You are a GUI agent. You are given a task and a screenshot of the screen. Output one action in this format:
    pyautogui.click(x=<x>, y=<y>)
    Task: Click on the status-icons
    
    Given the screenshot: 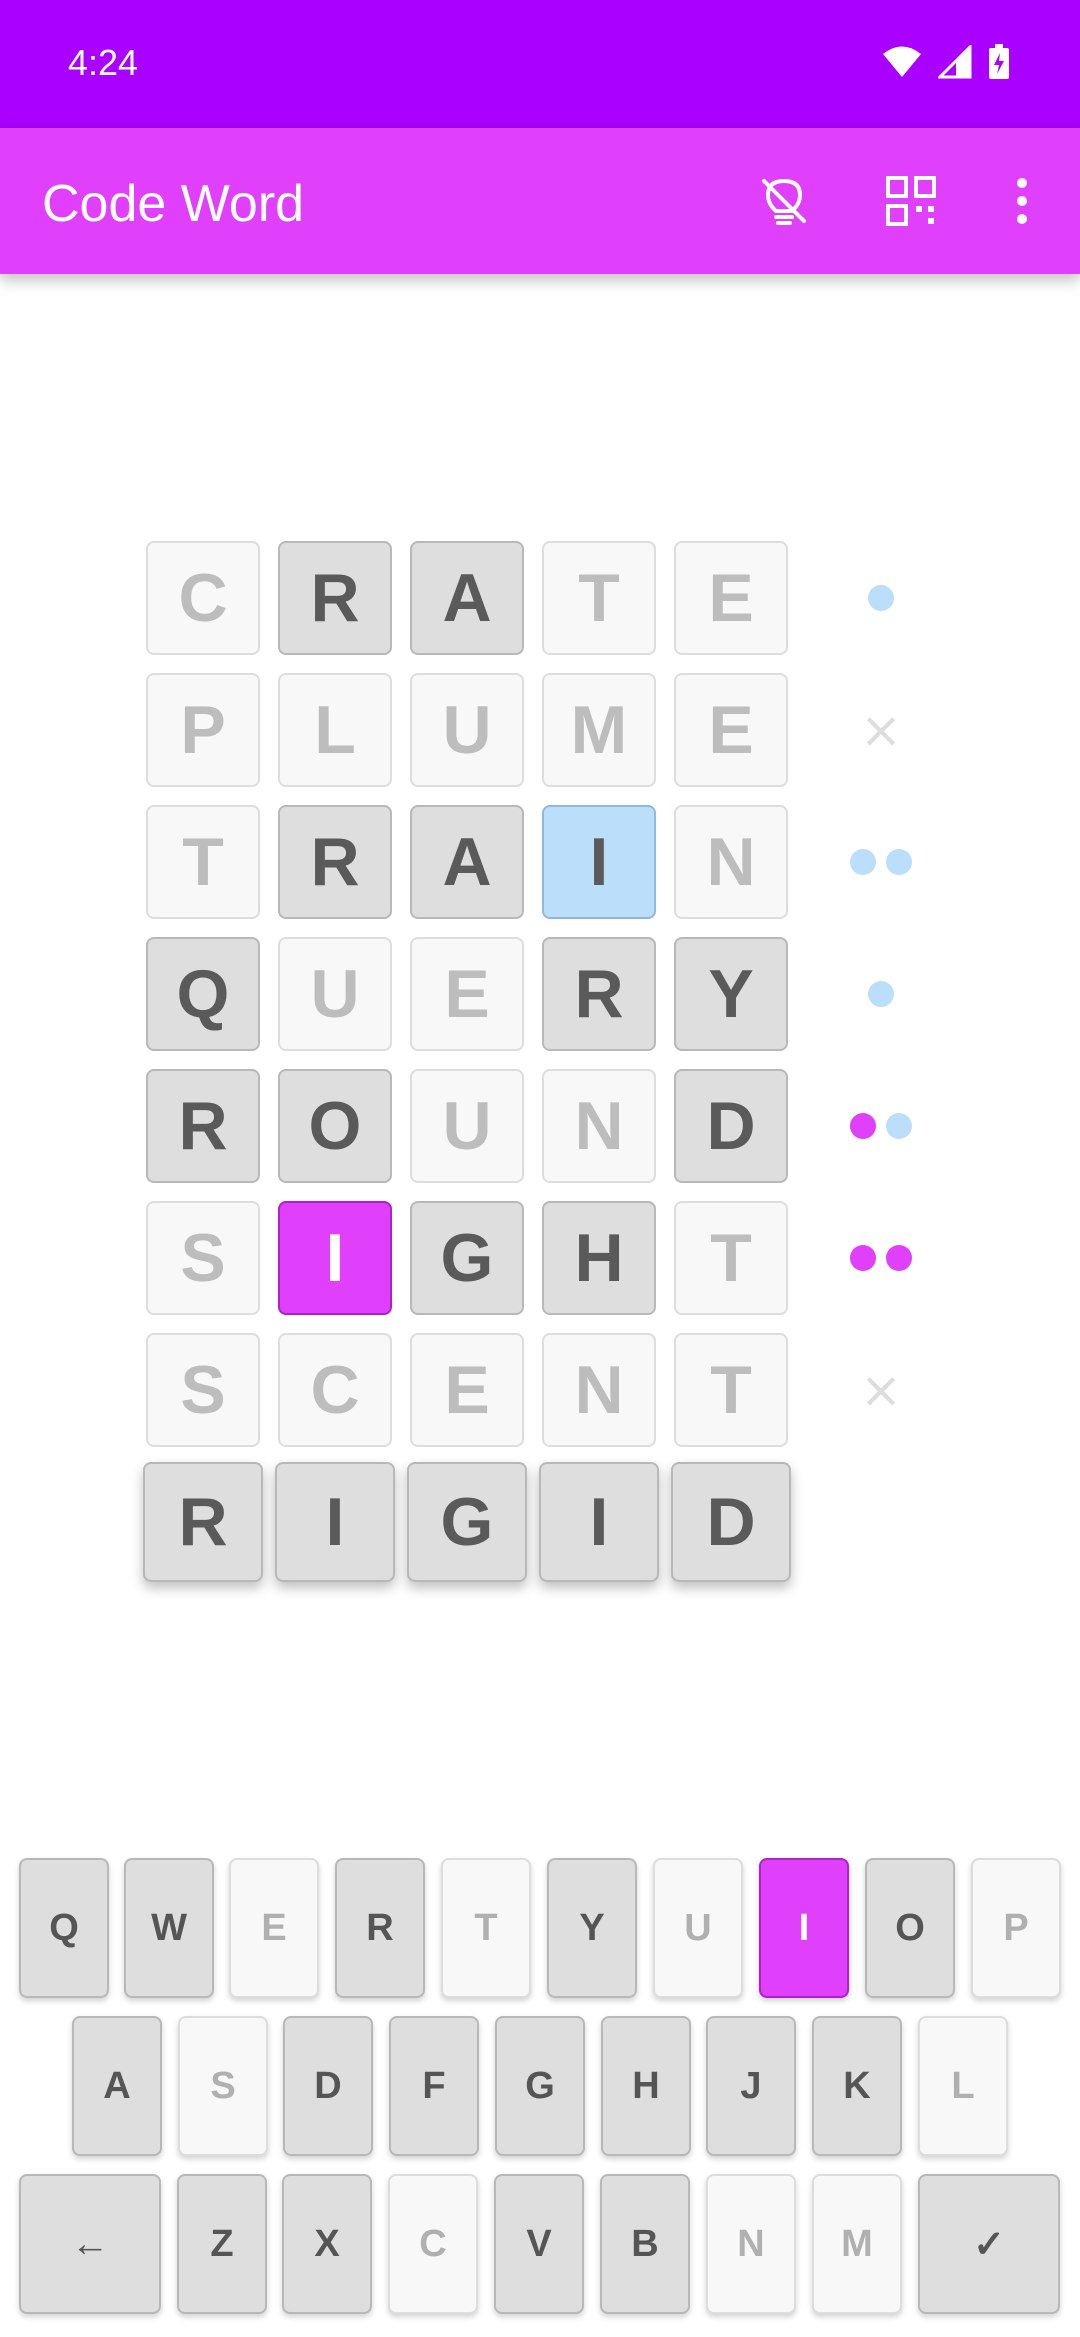 What is the action you would take?
    pyautogui.click(x=946, y=62)
    